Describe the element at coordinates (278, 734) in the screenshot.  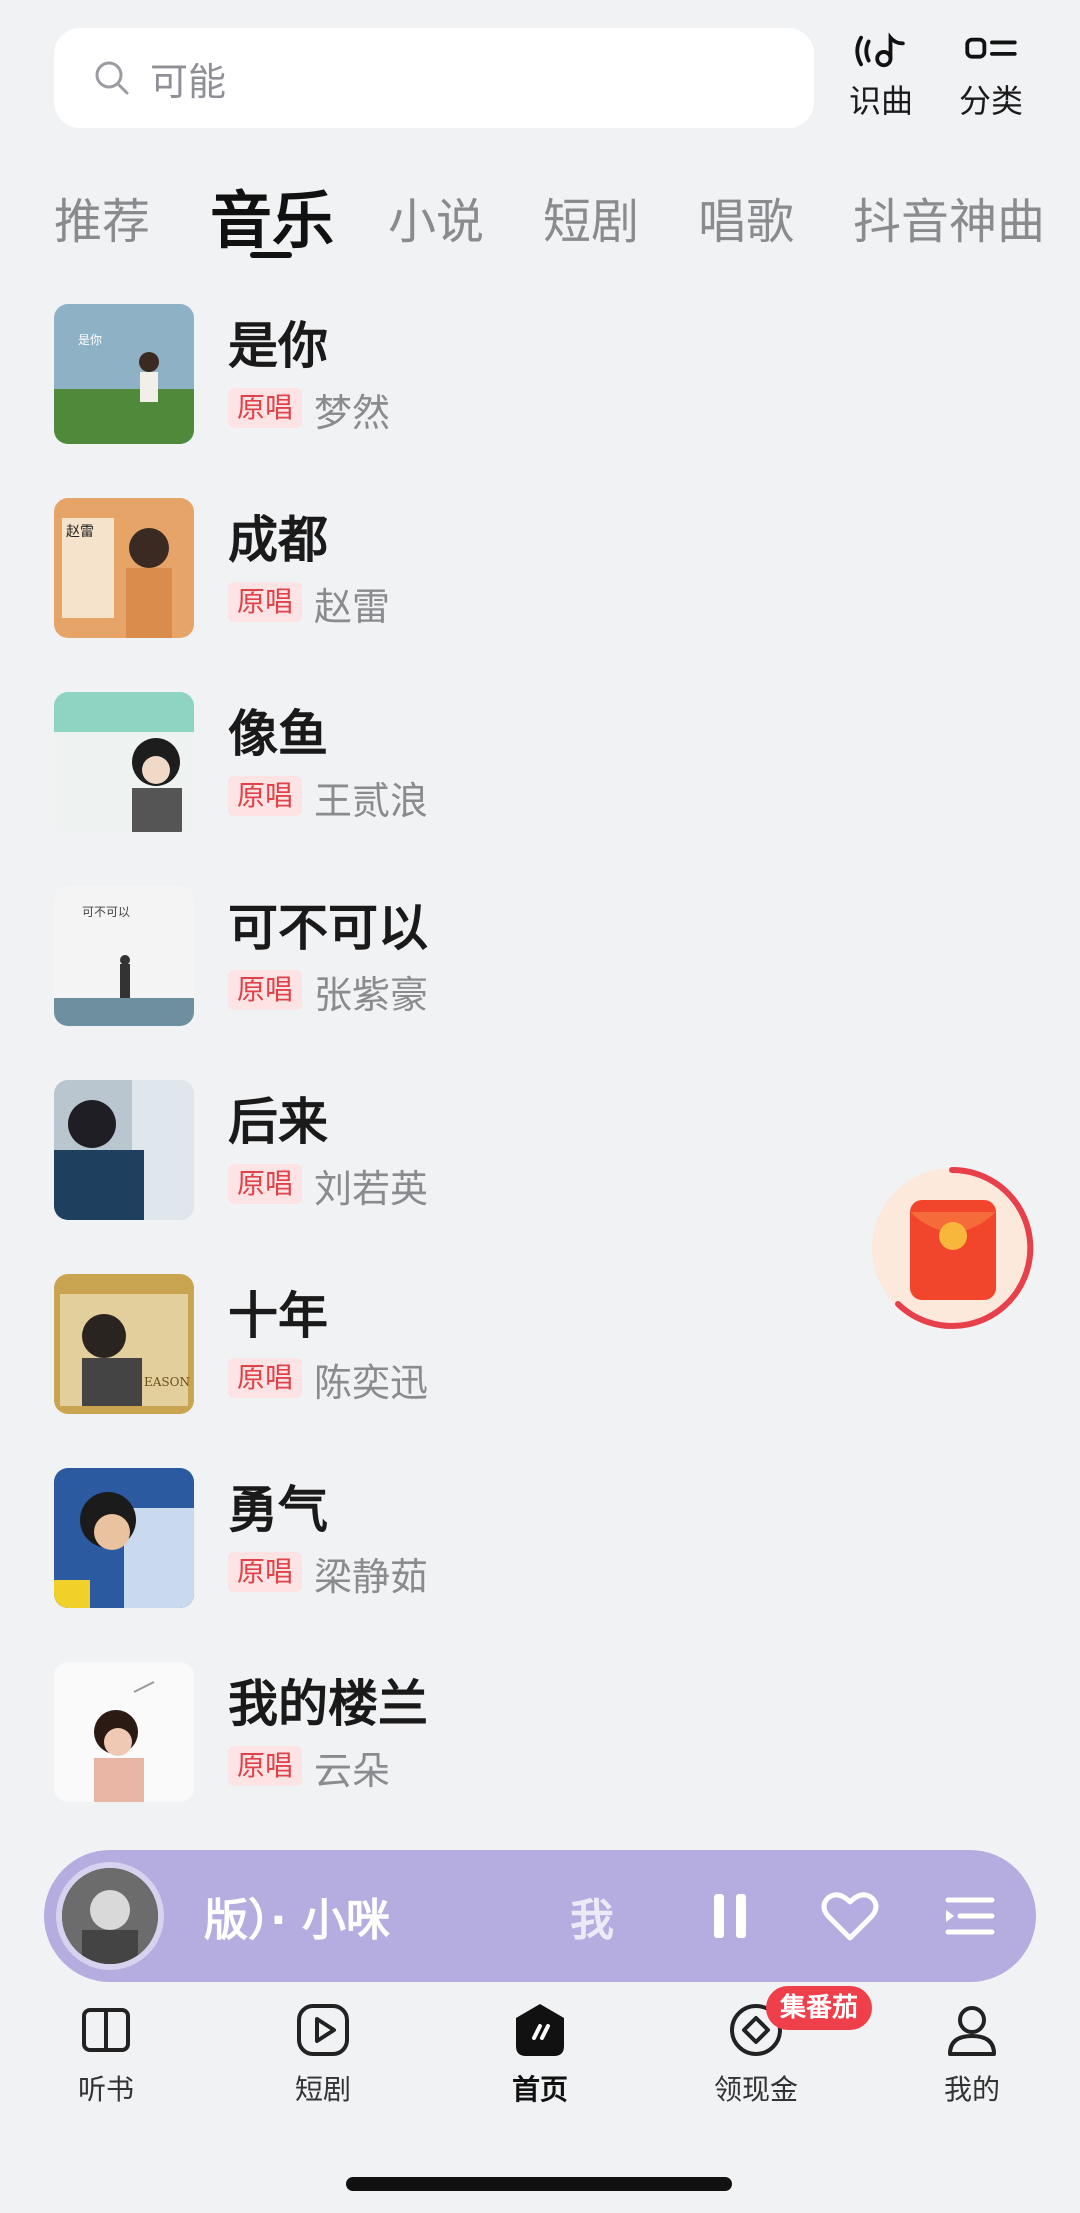
I see `song-title: 像鱼` at that location.